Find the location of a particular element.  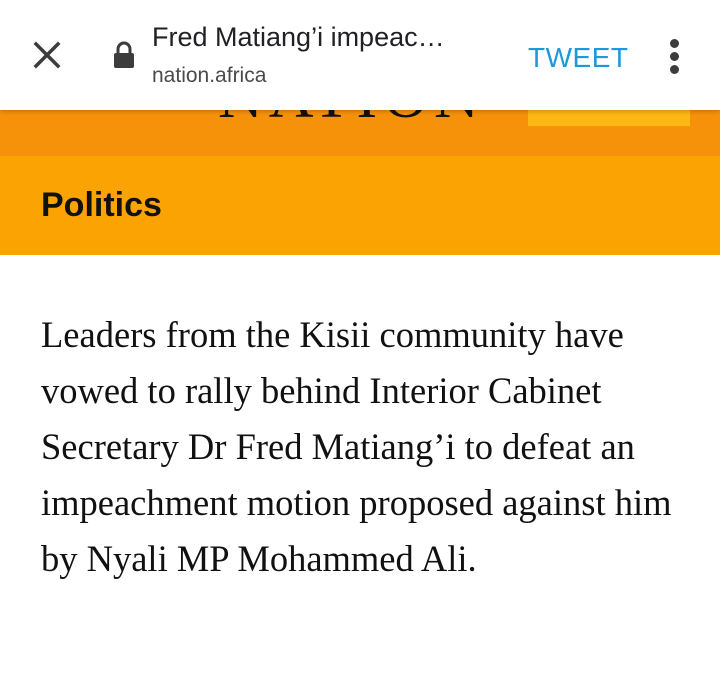

site-header: NATION is located at coordinates (360, 133).